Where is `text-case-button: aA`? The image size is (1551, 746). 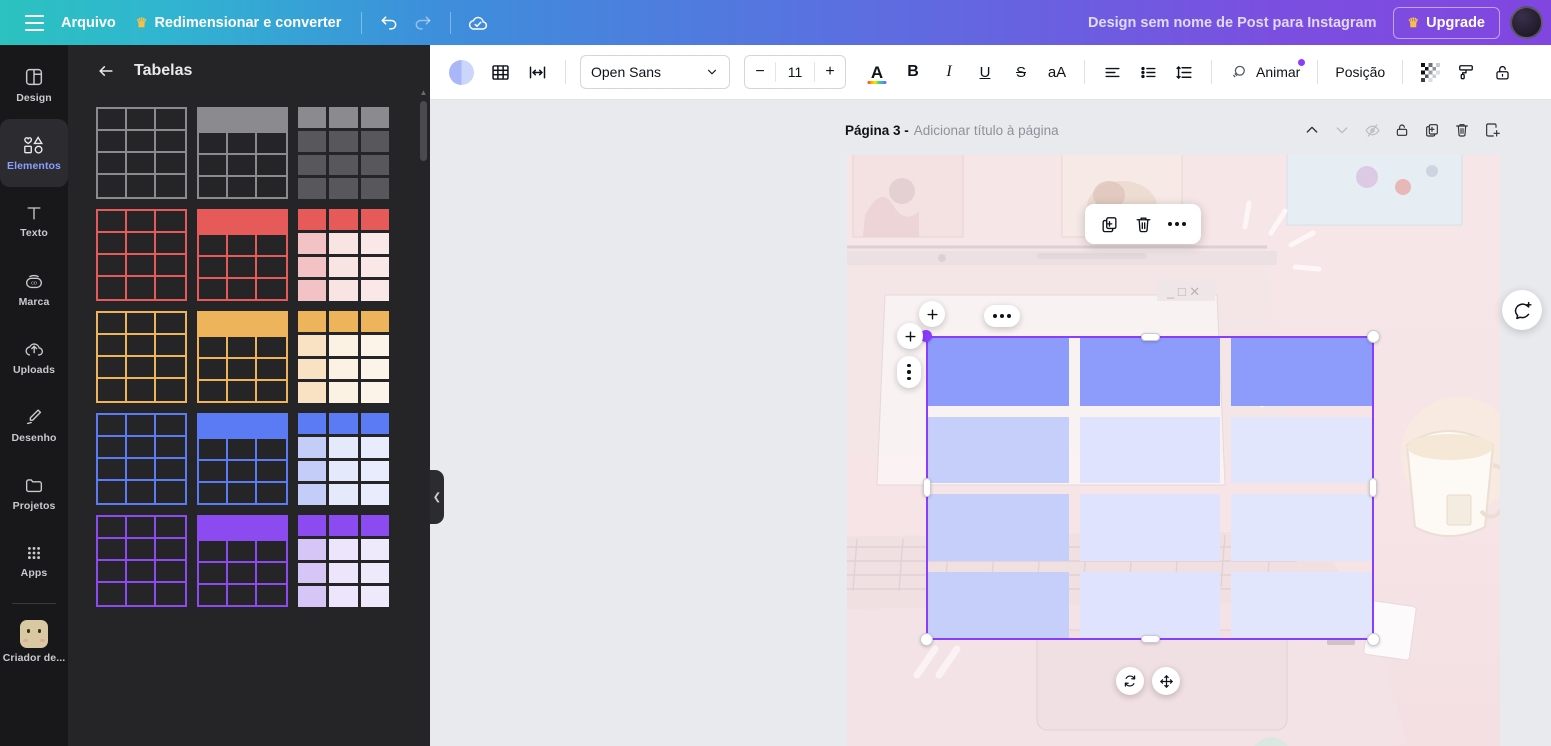
text-case-button: aA is located at coordinates (1057, 72).